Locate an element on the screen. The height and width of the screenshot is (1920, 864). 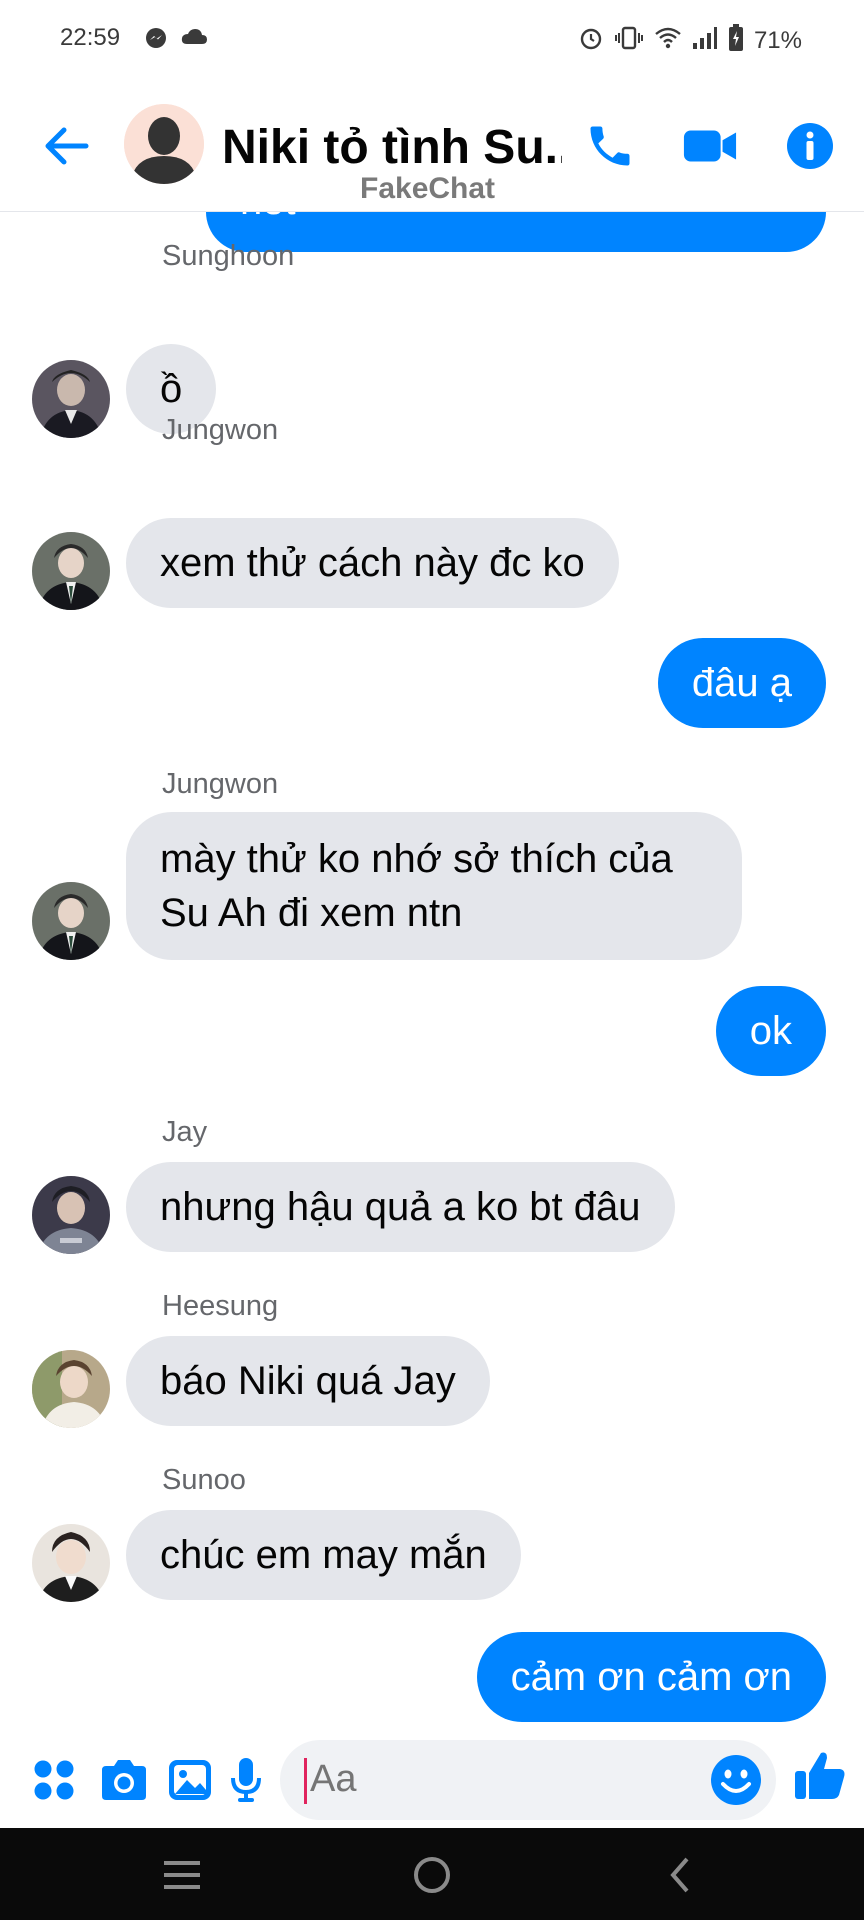
recent-apps-button is located at coordinates (182, 1875).